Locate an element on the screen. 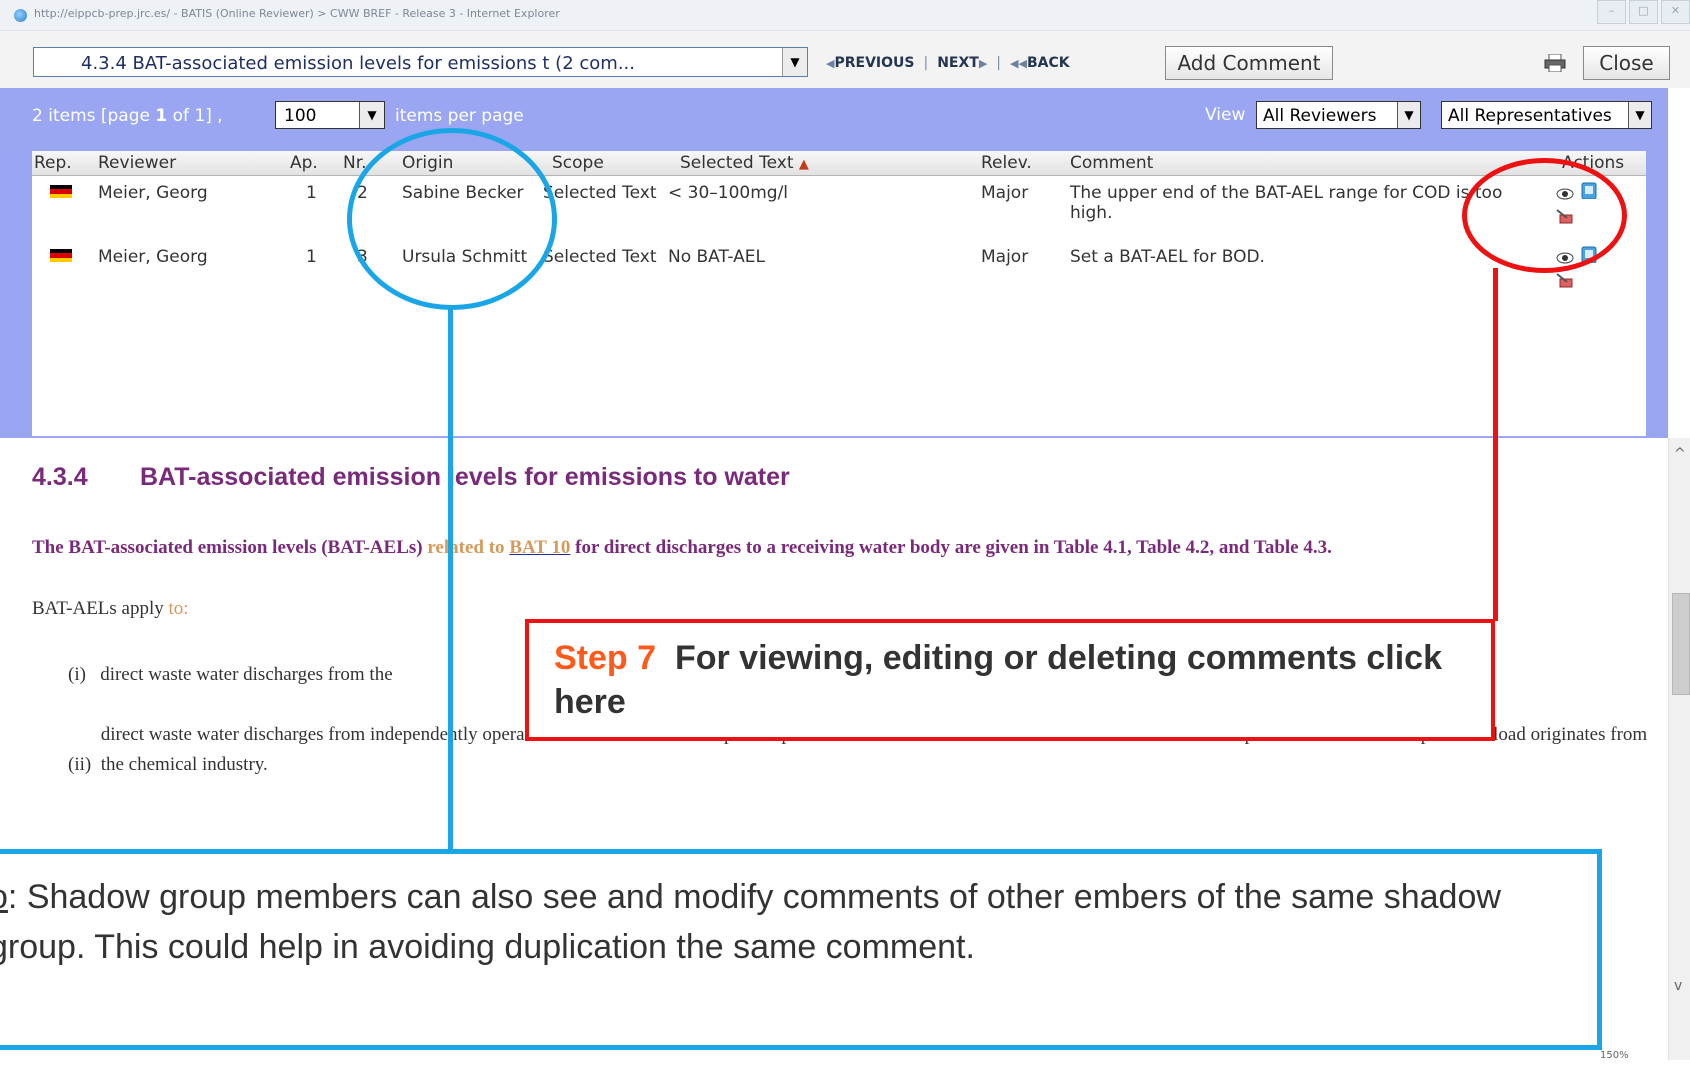 Image resolution: width=1690 pixels, height=1069 pixels. view-label: View is located at coordinates (1225, 115).